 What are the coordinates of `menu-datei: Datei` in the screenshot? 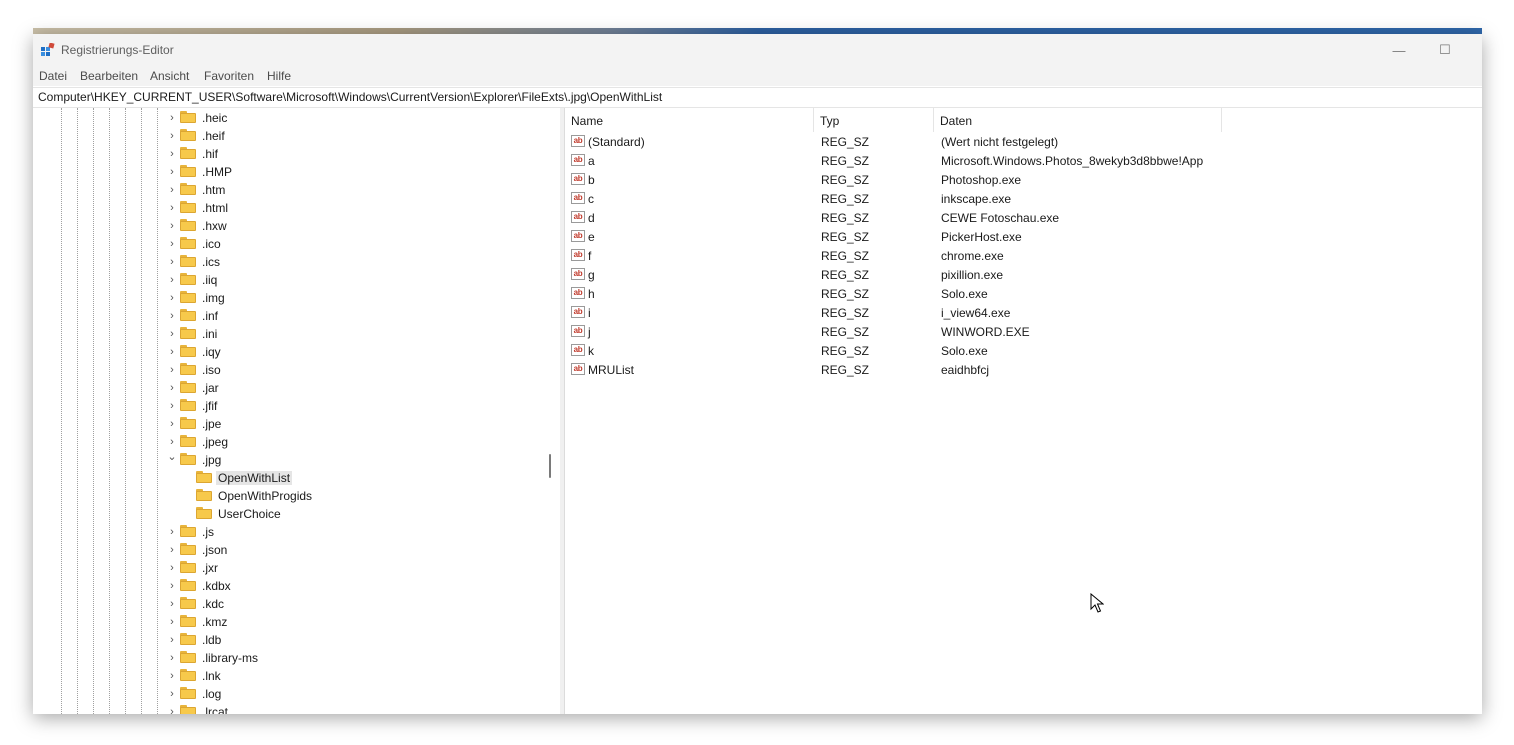 It's located at (53, 76).